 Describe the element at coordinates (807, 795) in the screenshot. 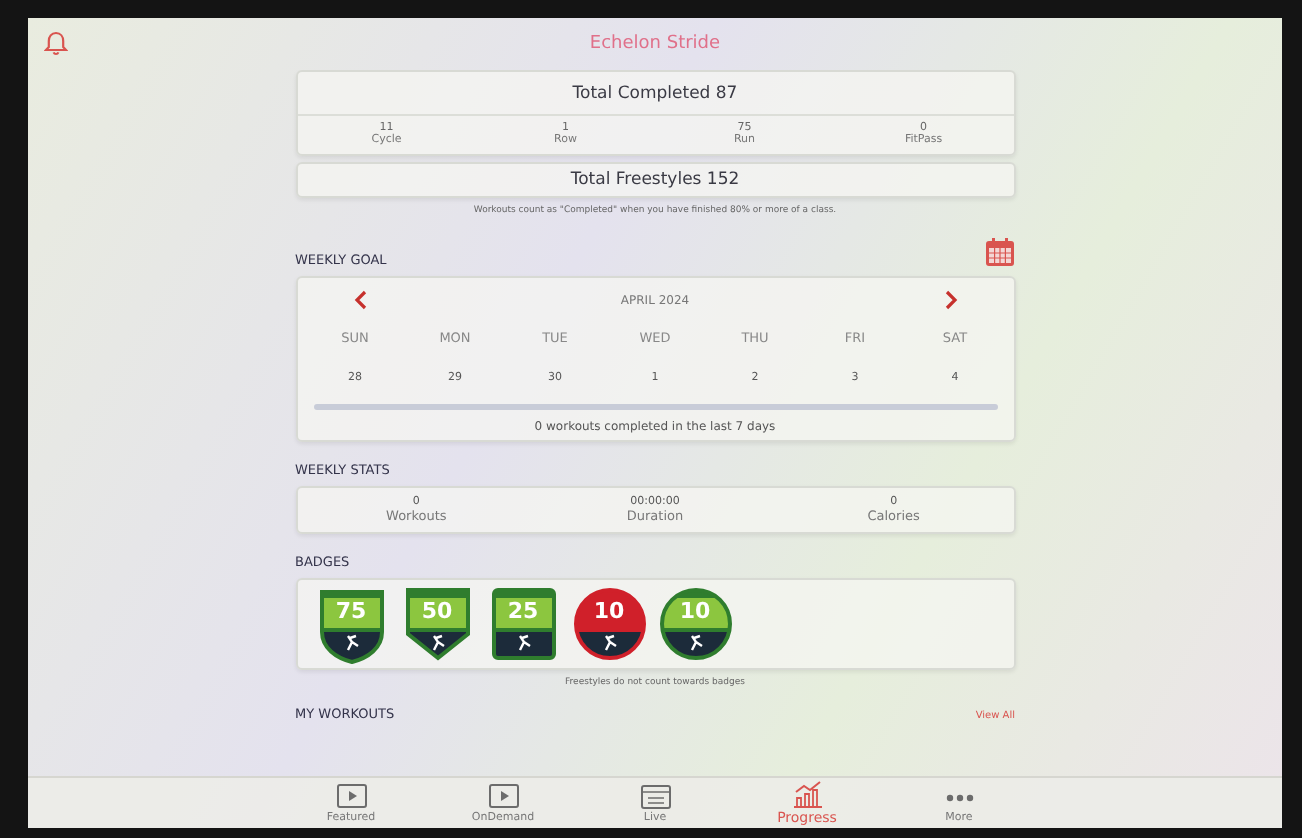

I see `chart-icon` at that location.